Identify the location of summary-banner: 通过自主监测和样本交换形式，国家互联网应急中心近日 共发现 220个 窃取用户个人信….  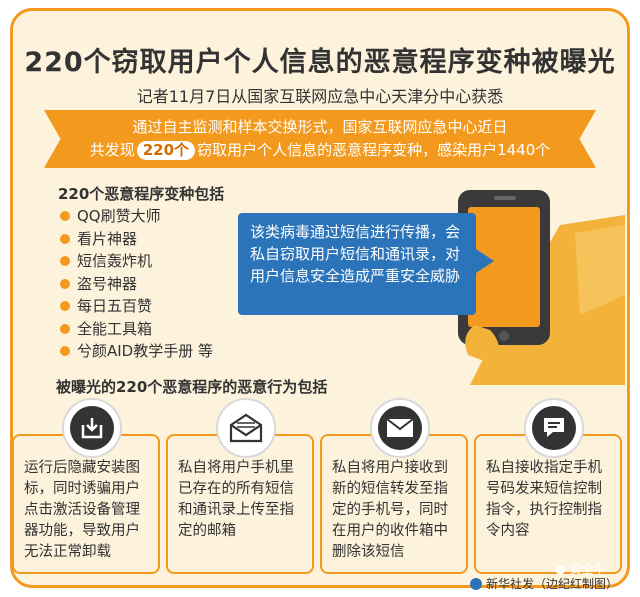
(320, 139).